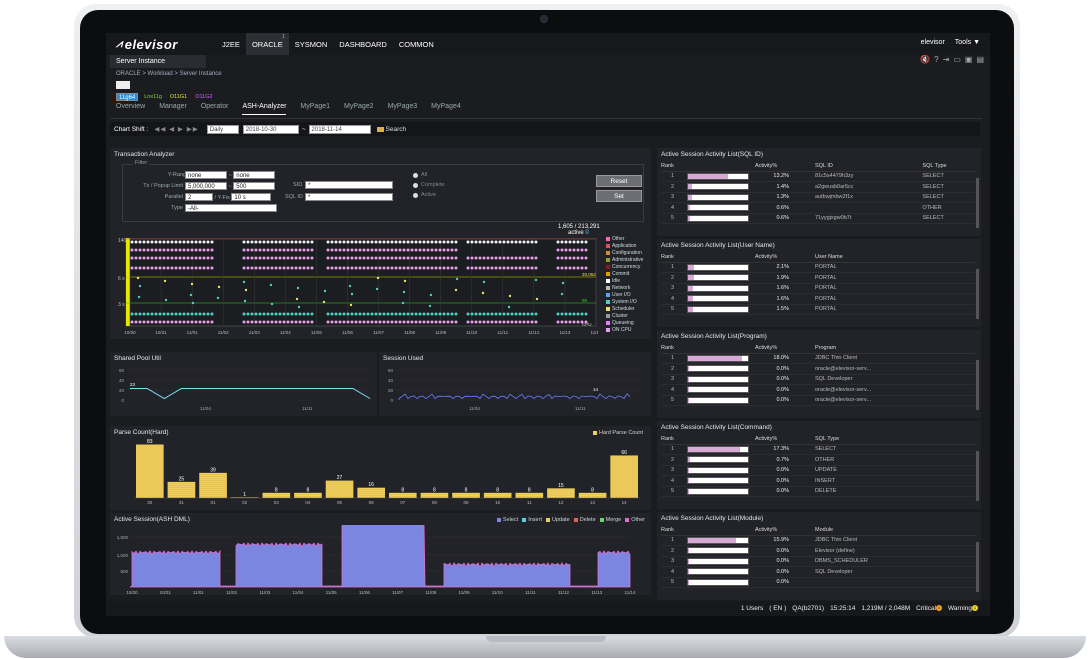 Image resolution: width=1092 pixels, height=659 pixels. Describe the element at coordinates (619, 196) in the screenshot. I see `set-button: Set` at that location.